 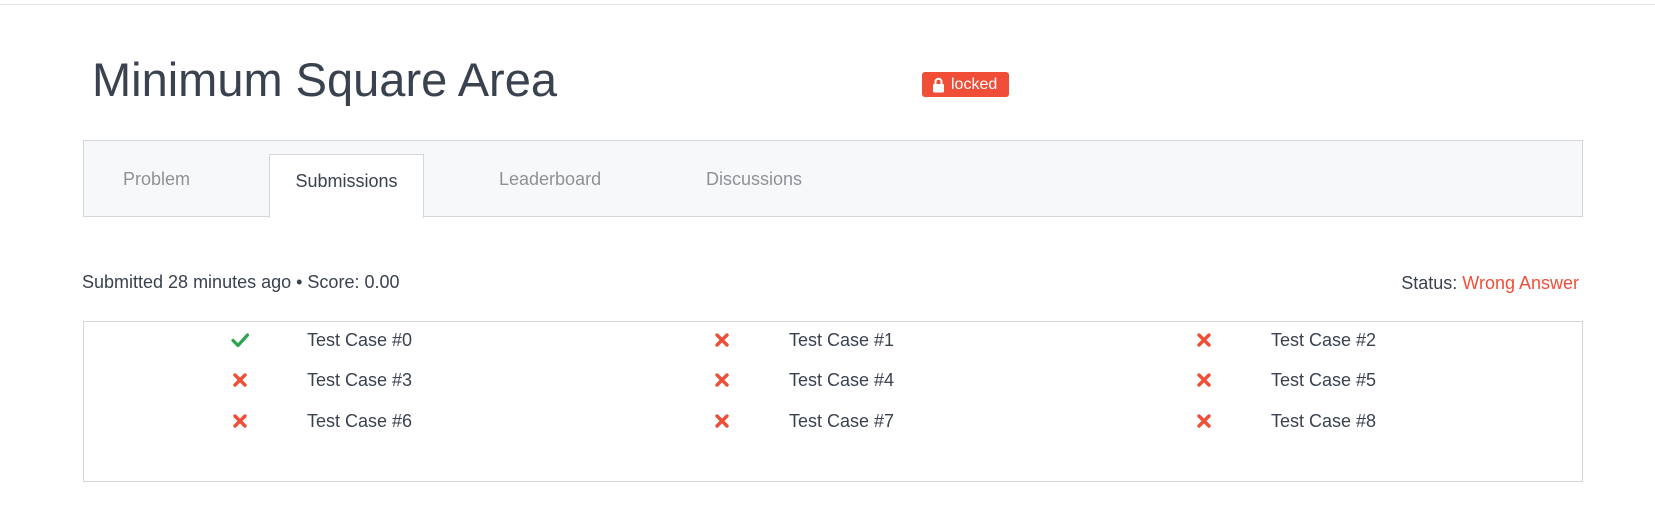 I want to click on tab-submissions: Submissions, so click(x=346, y=186).